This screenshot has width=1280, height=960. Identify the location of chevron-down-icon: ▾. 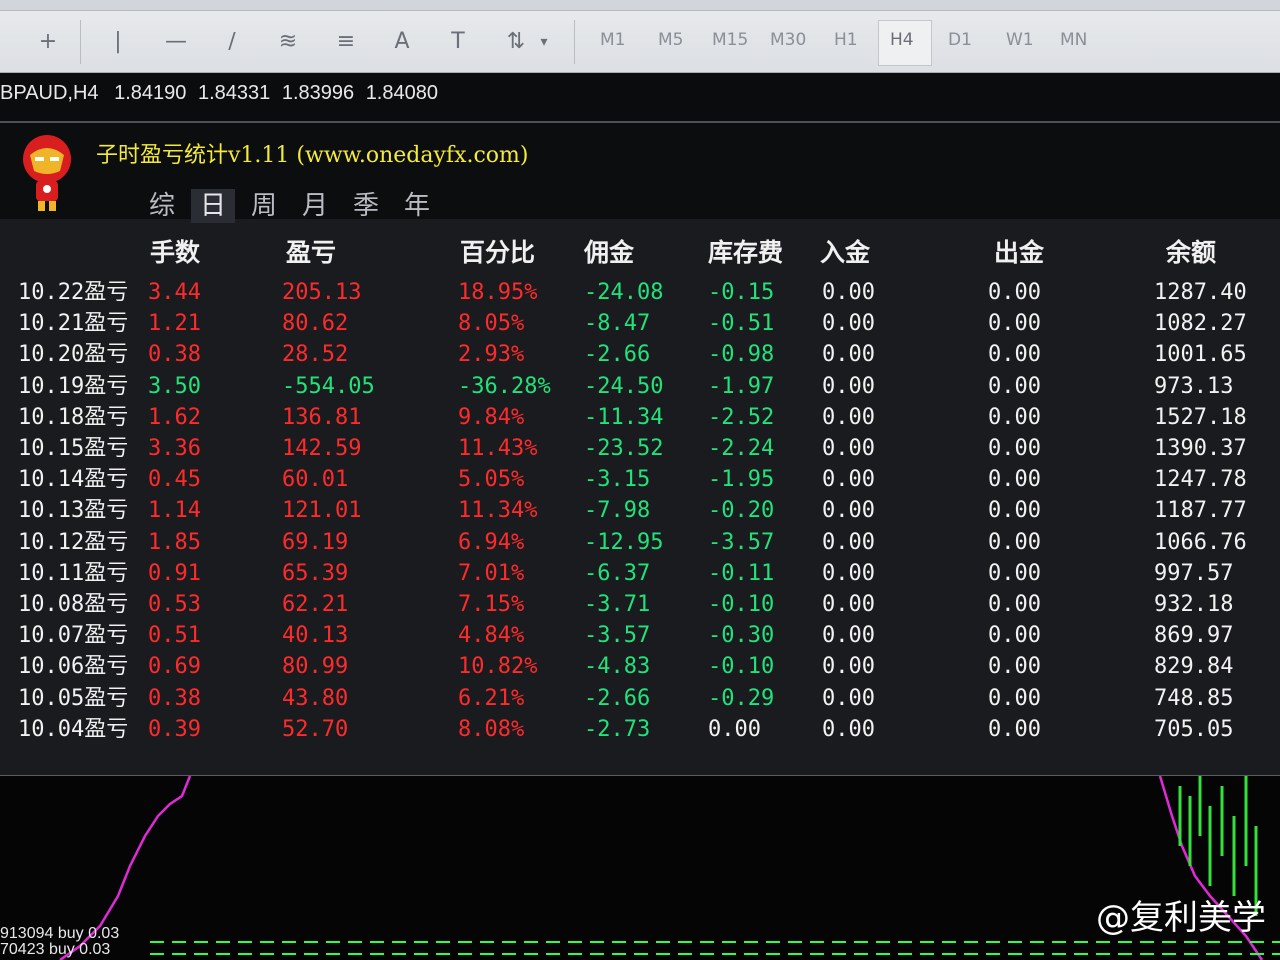
(544, 42).